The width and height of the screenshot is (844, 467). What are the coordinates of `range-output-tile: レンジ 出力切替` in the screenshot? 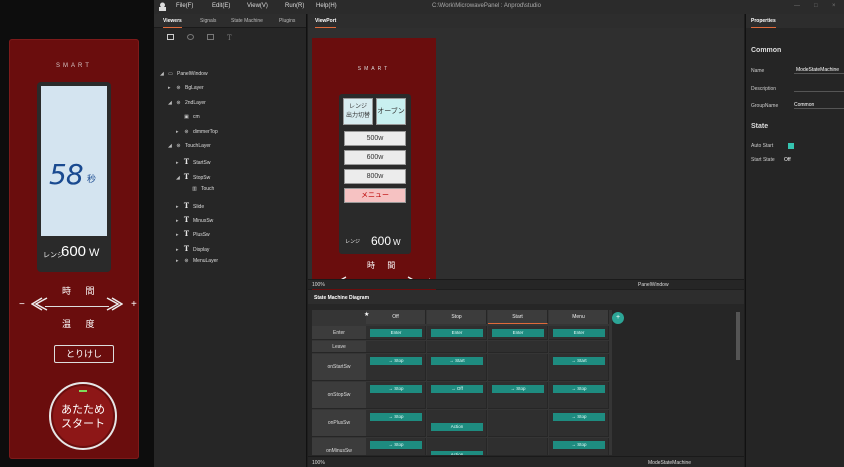 It's located at (358, 111).